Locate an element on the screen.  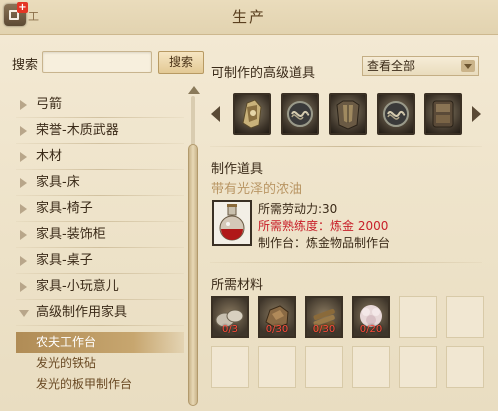
category-item-expanded: 高级制作用家具 is located at coordinates (100, 313).